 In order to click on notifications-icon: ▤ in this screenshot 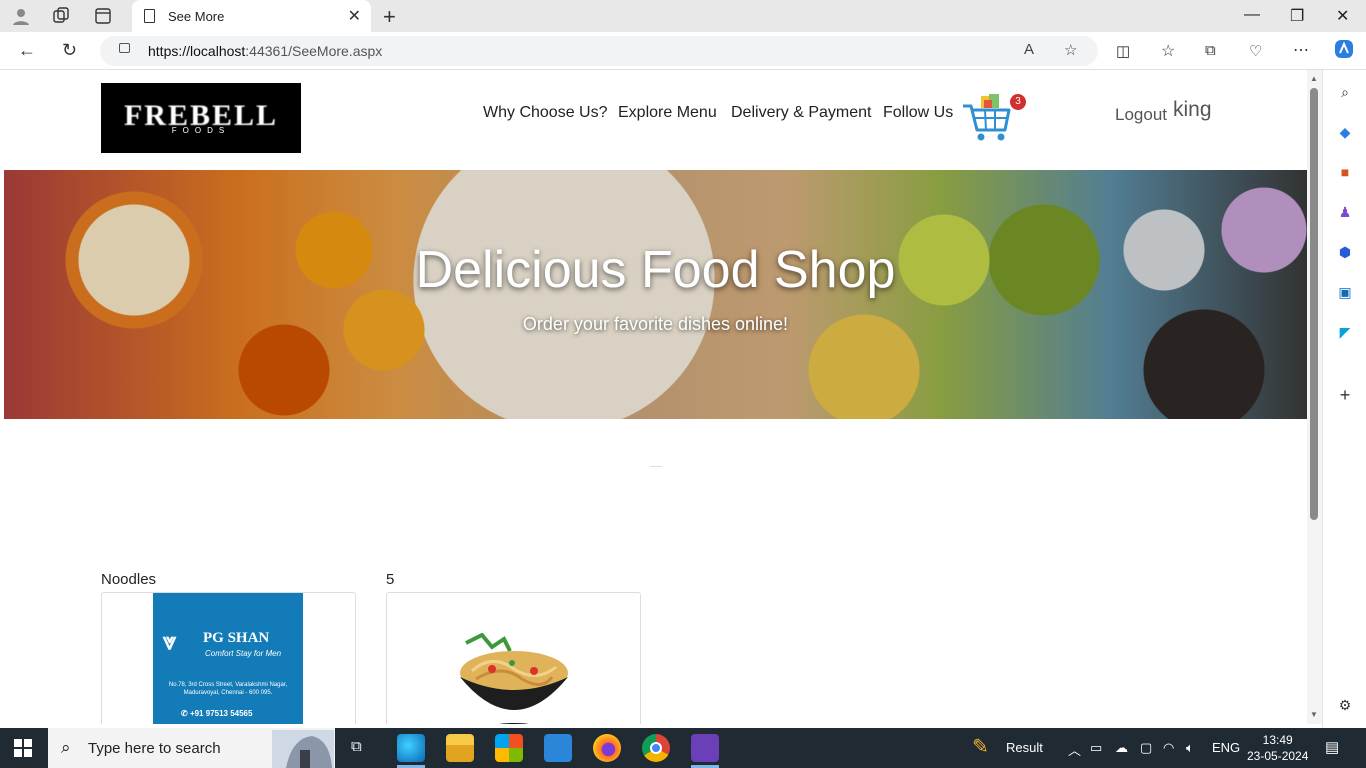, I will do `click(1332, 747)`.